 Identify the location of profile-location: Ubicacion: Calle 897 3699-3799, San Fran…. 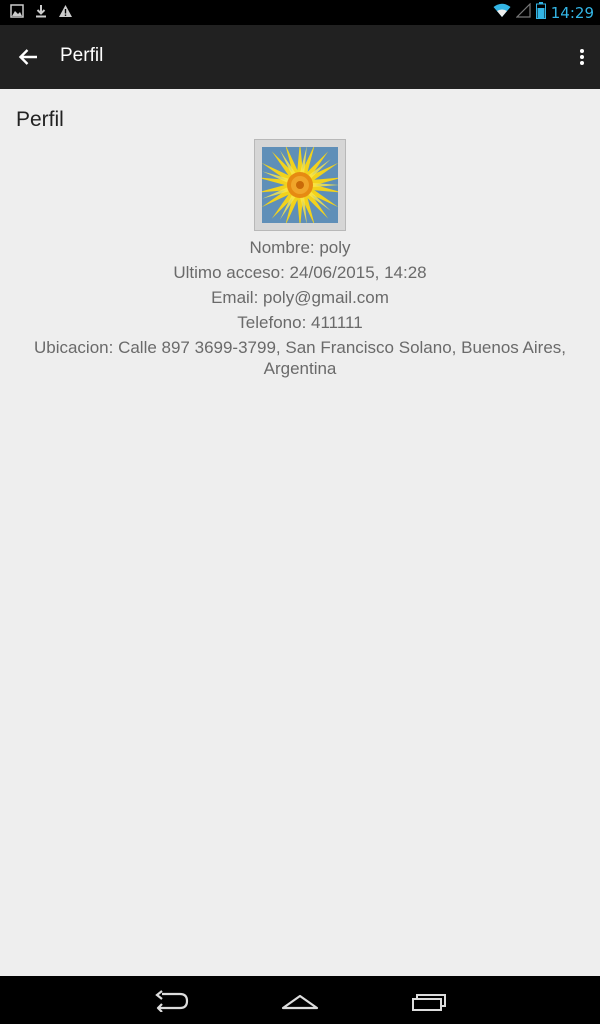
(300, 358).